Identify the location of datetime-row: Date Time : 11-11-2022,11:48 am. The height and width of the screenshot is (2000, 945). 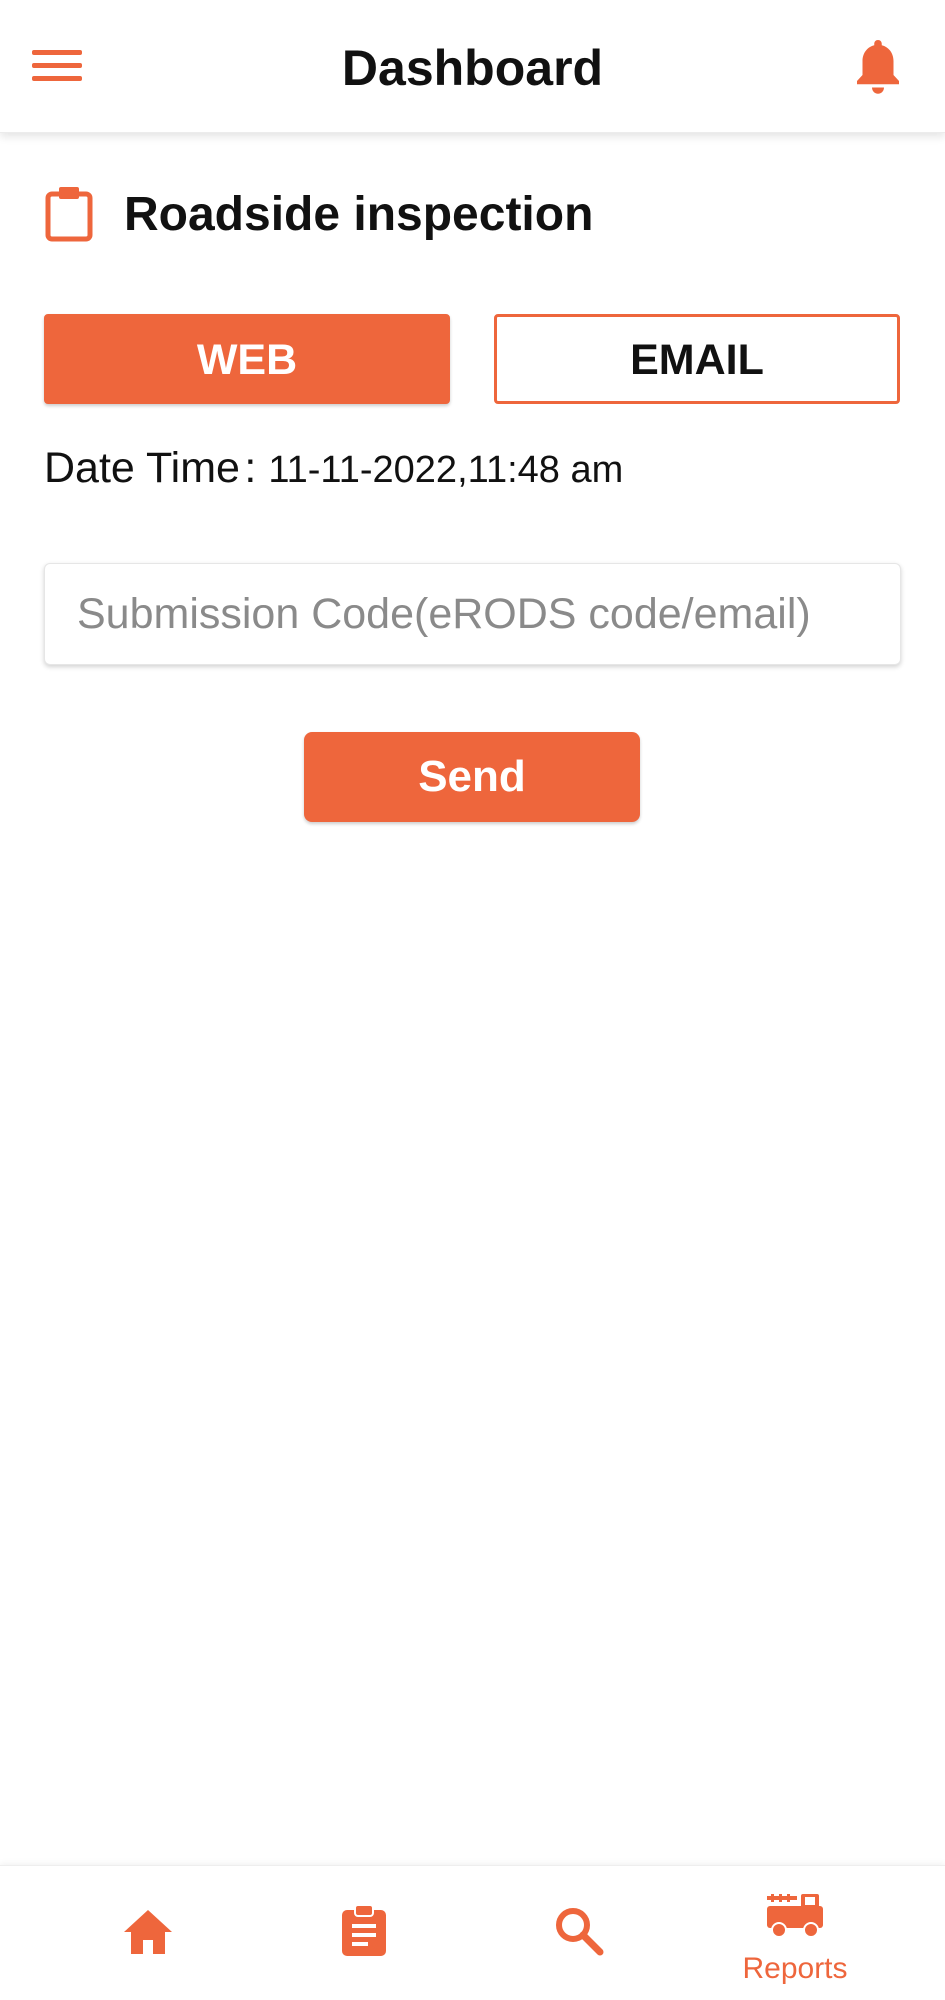
(333, 473).